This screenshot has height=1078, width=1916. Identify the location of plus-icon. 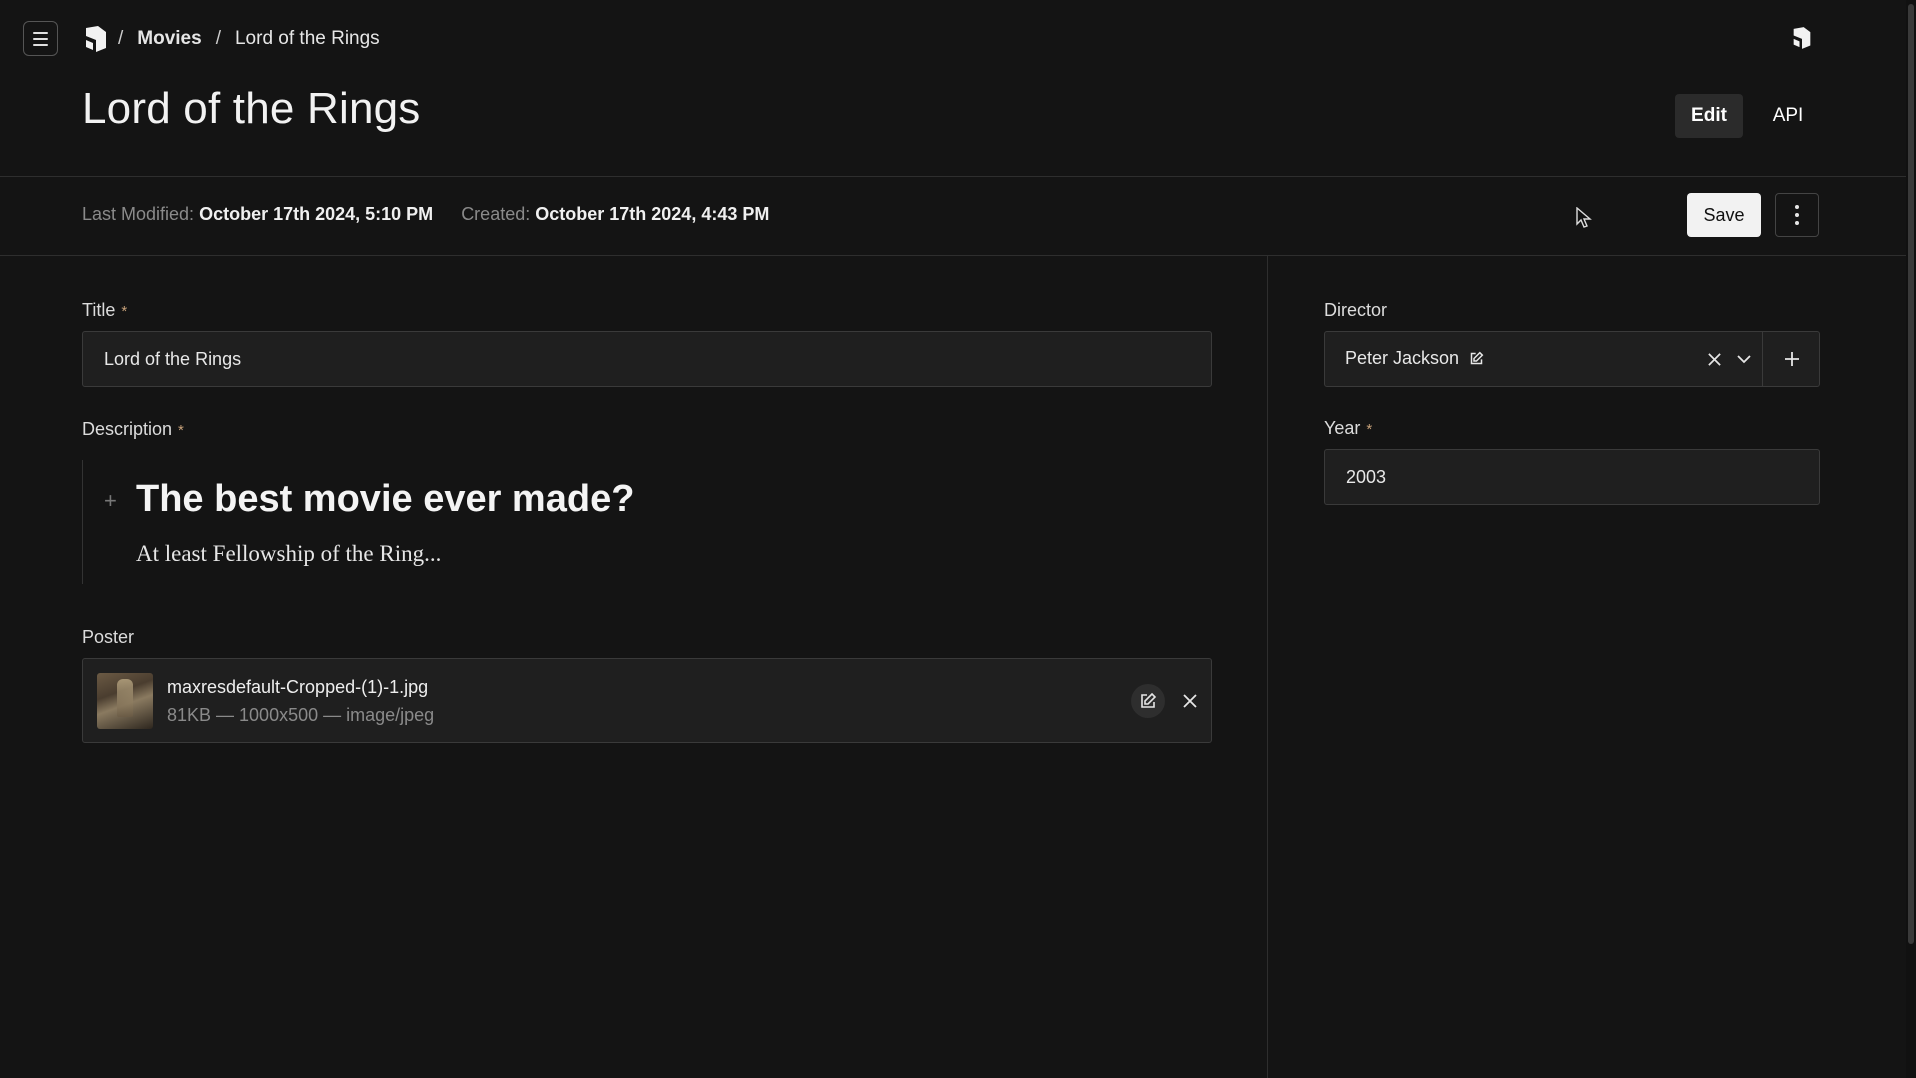
(1792, 359).